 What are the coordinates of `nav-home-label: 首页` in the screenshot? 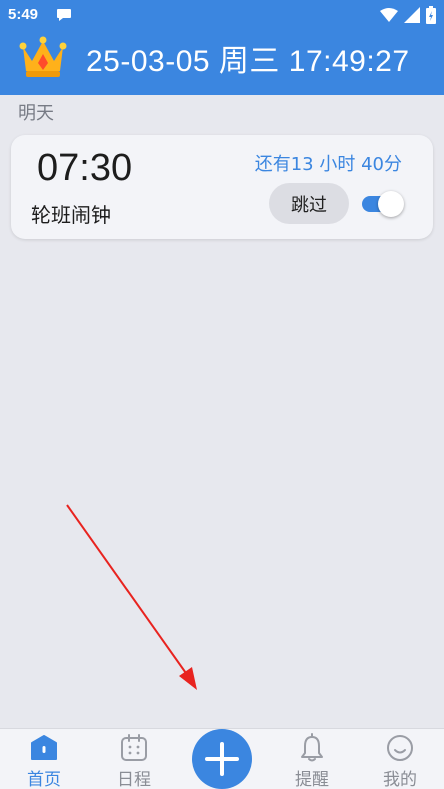 It's located at (44, 779).